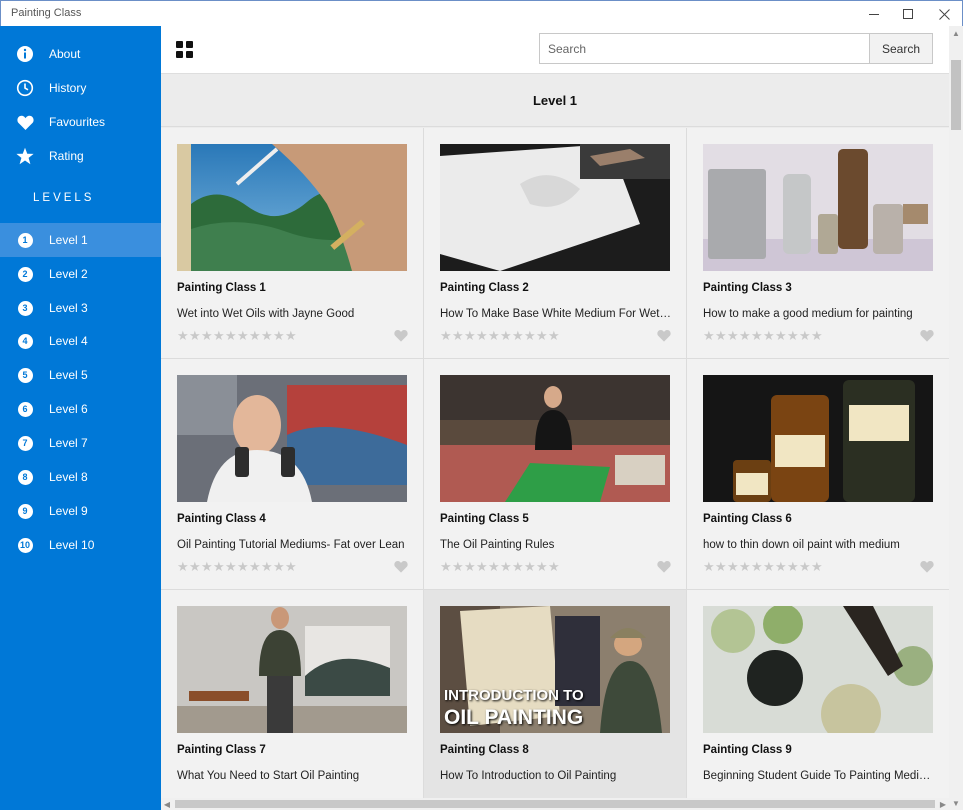 This screenshot has height=810, width=963. I want to click on sidebar-item-level-7: 7 Level 7, so click(80, 443).